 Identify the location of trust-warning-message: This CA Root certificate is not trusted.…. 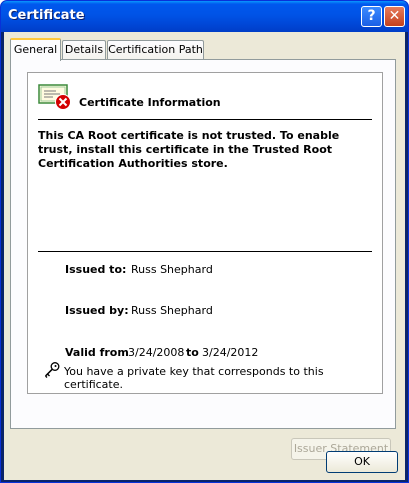
(189, 149).